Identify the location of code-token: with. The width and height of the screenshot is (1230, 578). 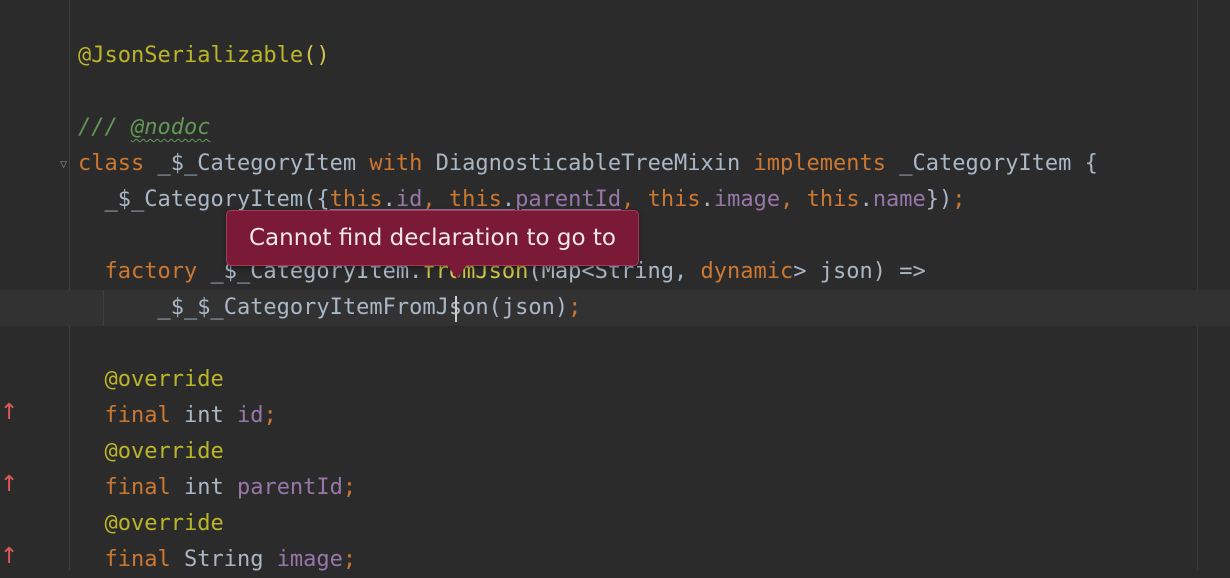
(402, 163).